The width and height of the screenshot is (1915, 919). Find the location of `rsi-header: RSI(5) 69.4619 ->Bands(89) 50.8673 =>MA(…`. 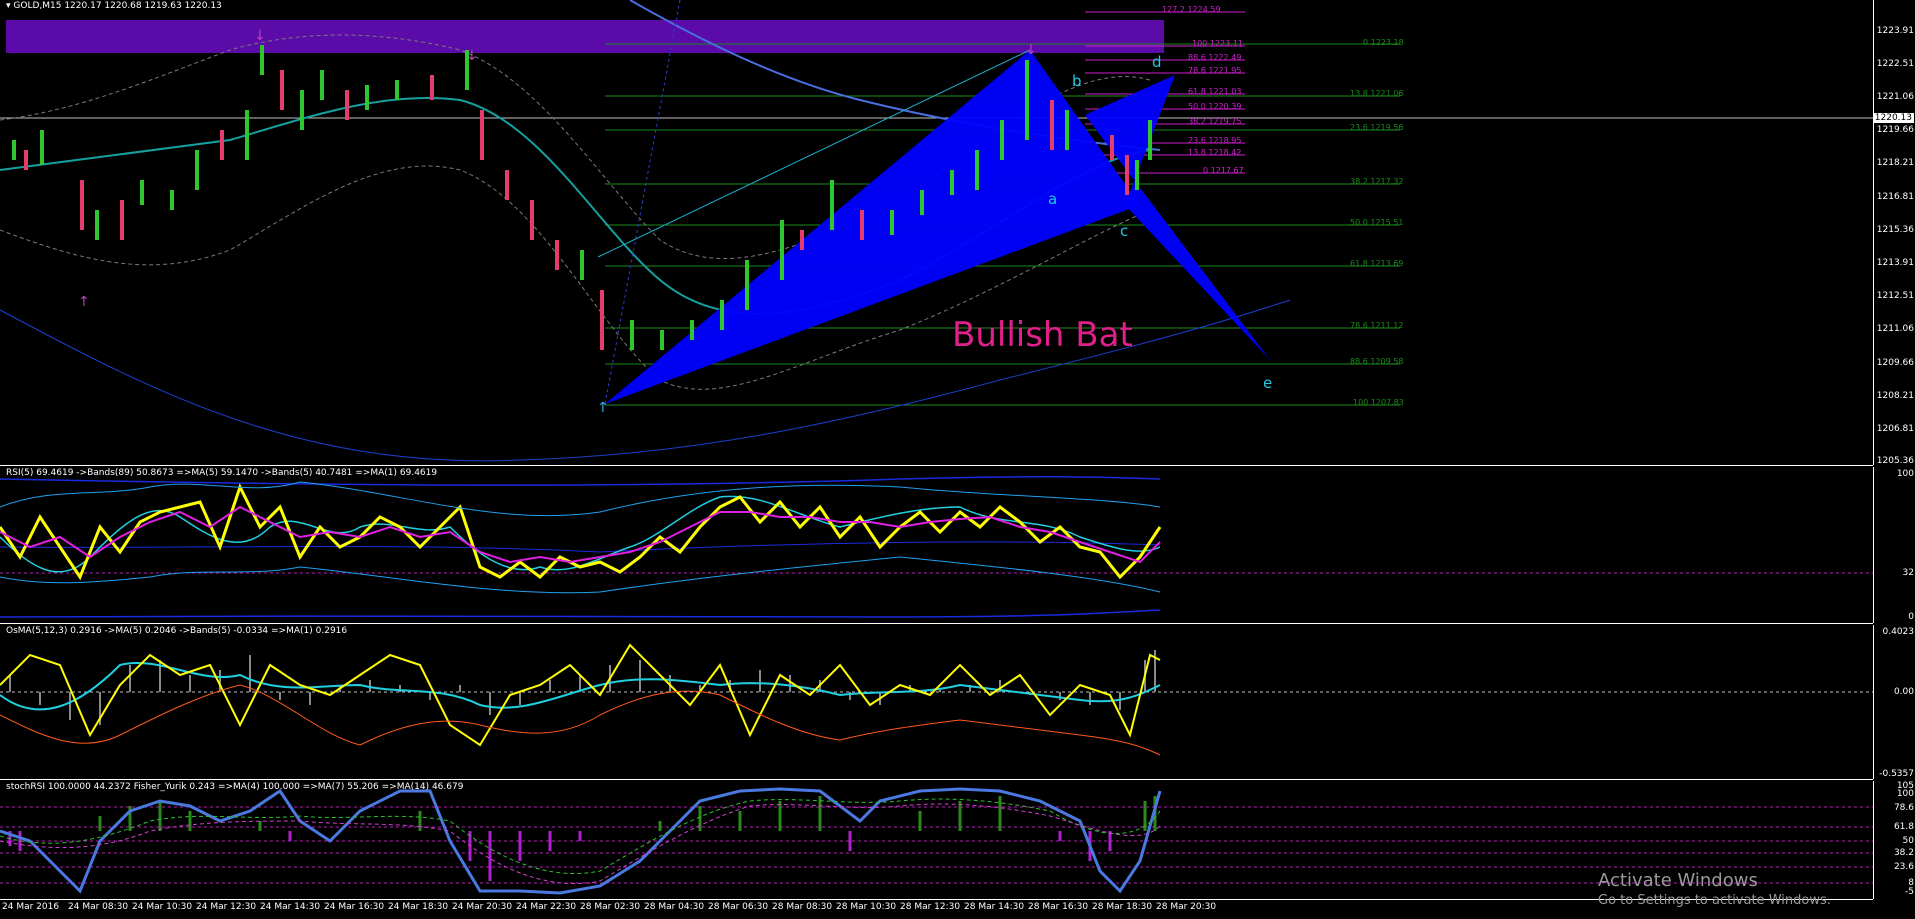

rsi-header: RSI(5) 69.4619 ->Bands(89) 50.8673 =>MA(… is located at coordinates (222, 473).